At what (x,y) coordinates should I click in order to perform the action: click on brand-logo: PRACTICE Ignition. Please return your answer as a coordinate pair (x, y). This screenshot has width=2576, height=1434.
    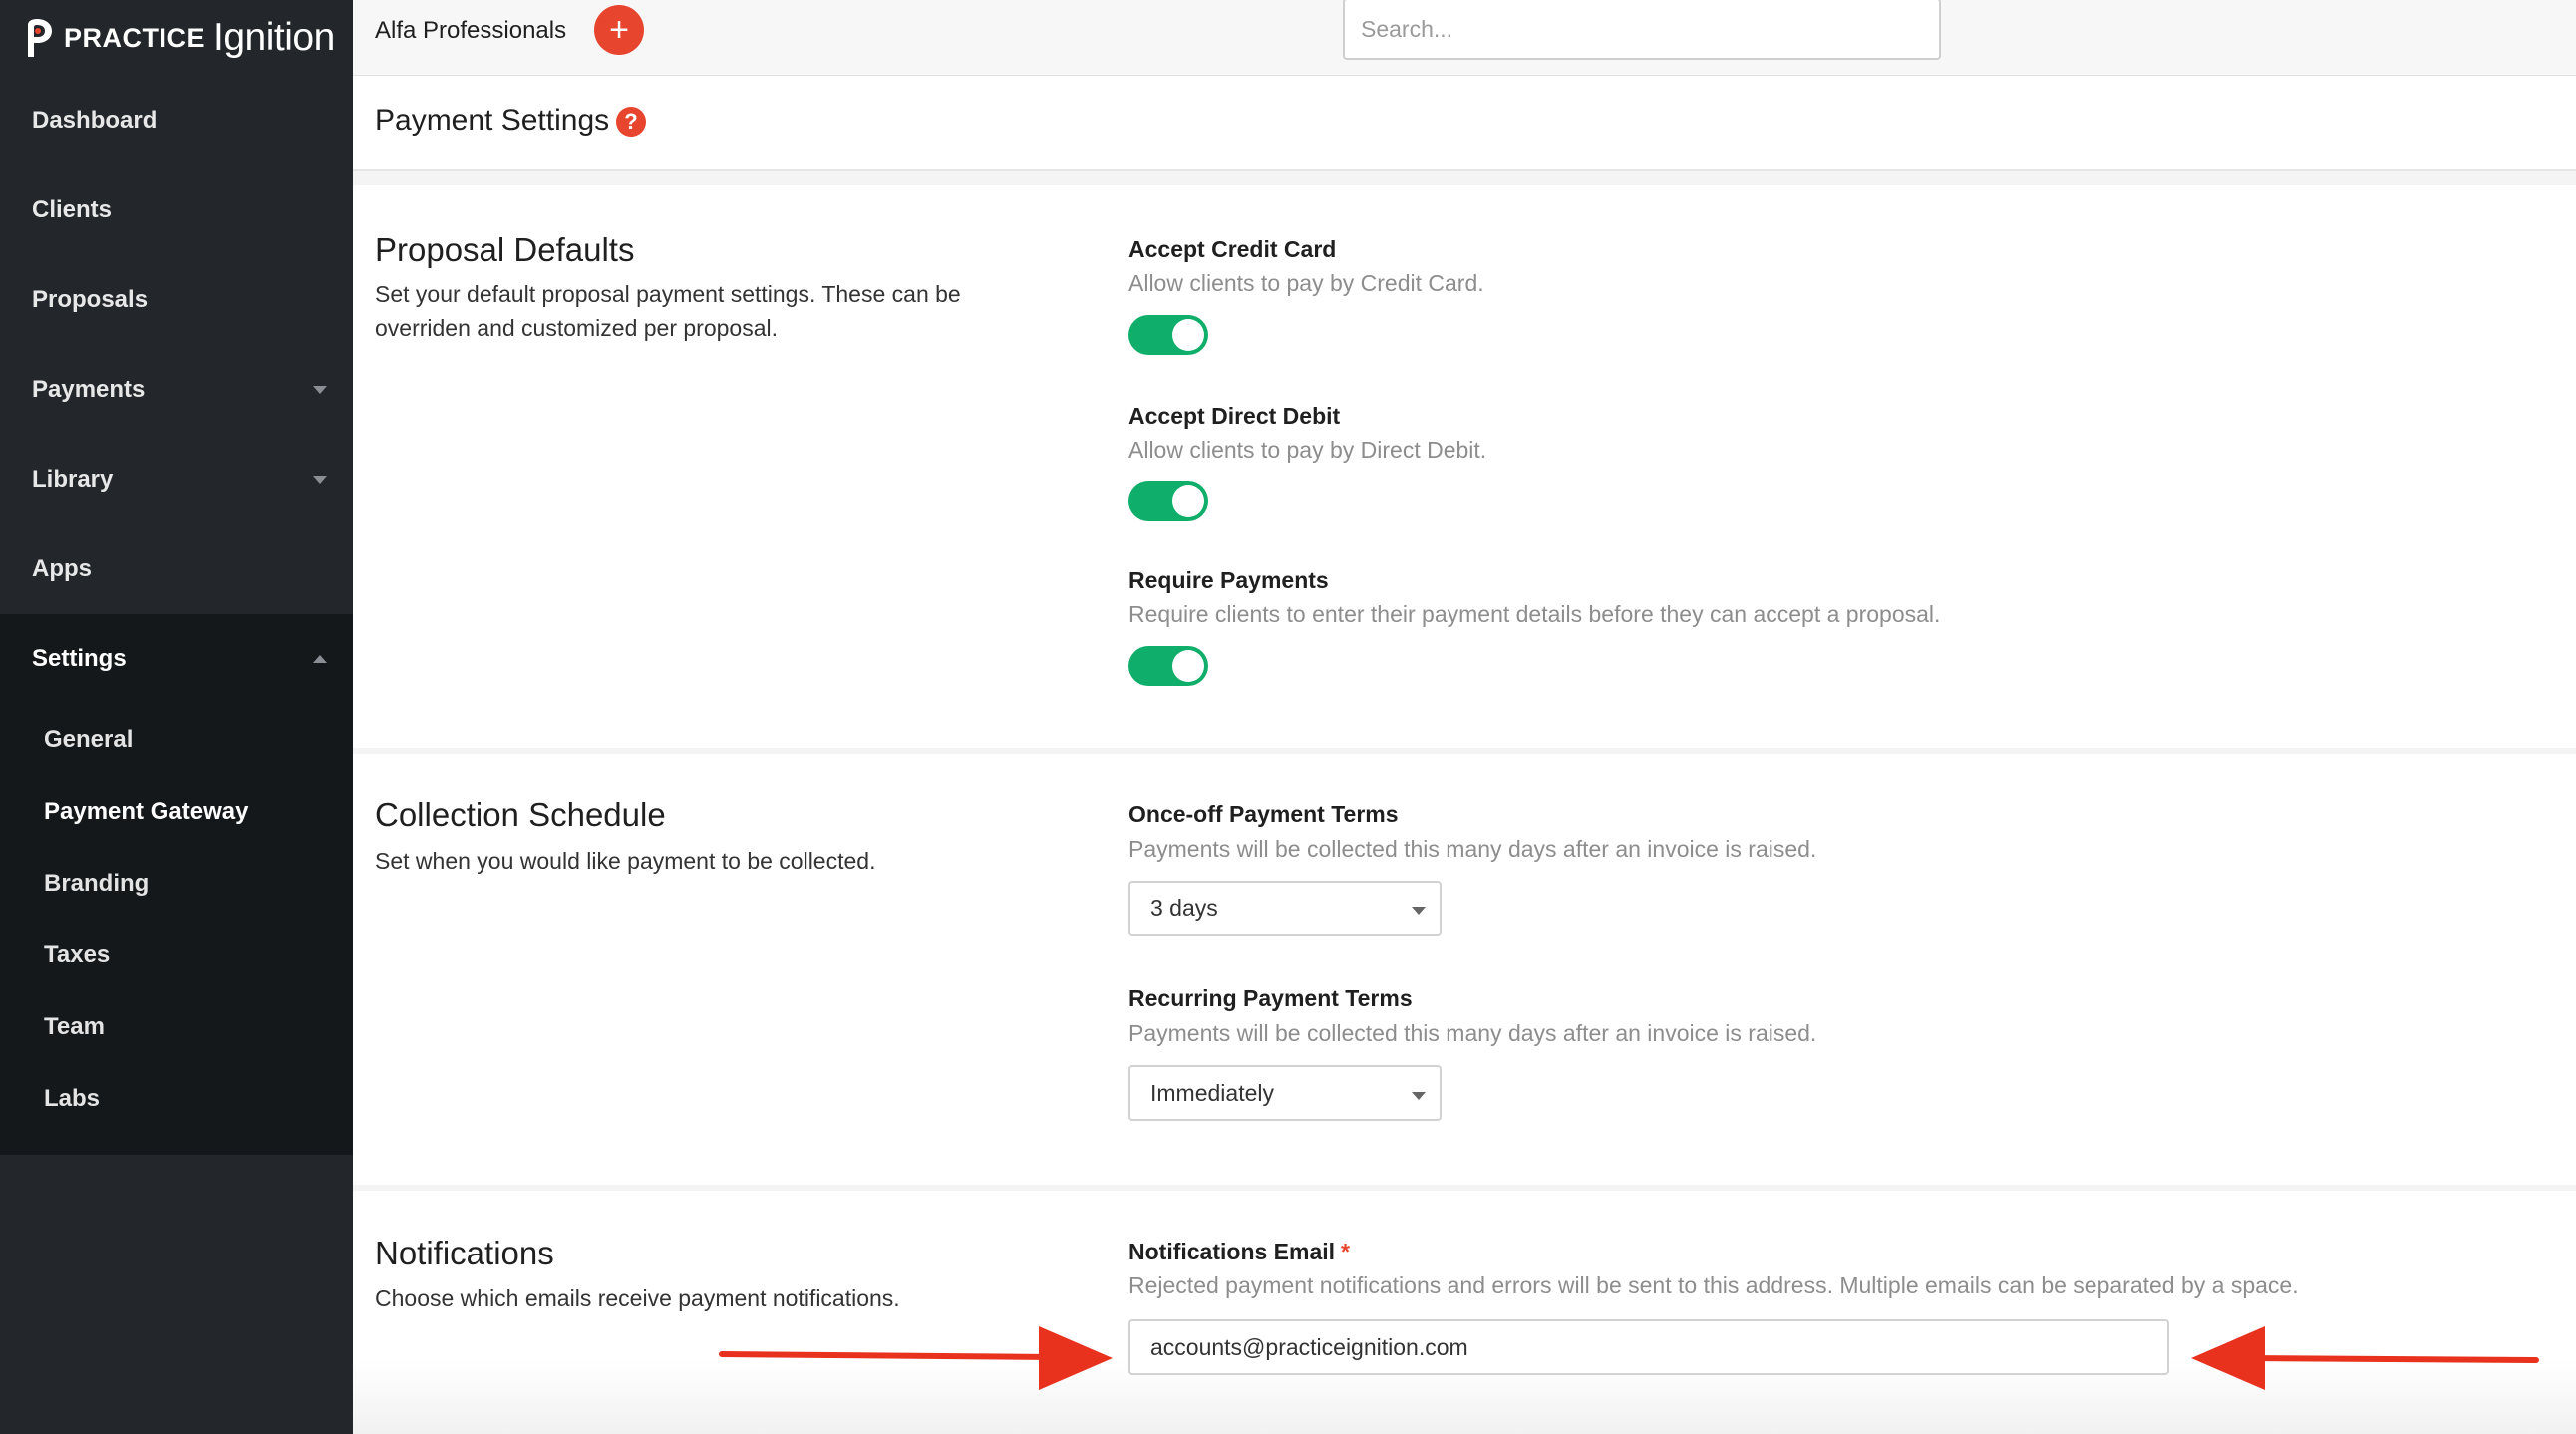
    Looking at the image, I should click on (178, 38).